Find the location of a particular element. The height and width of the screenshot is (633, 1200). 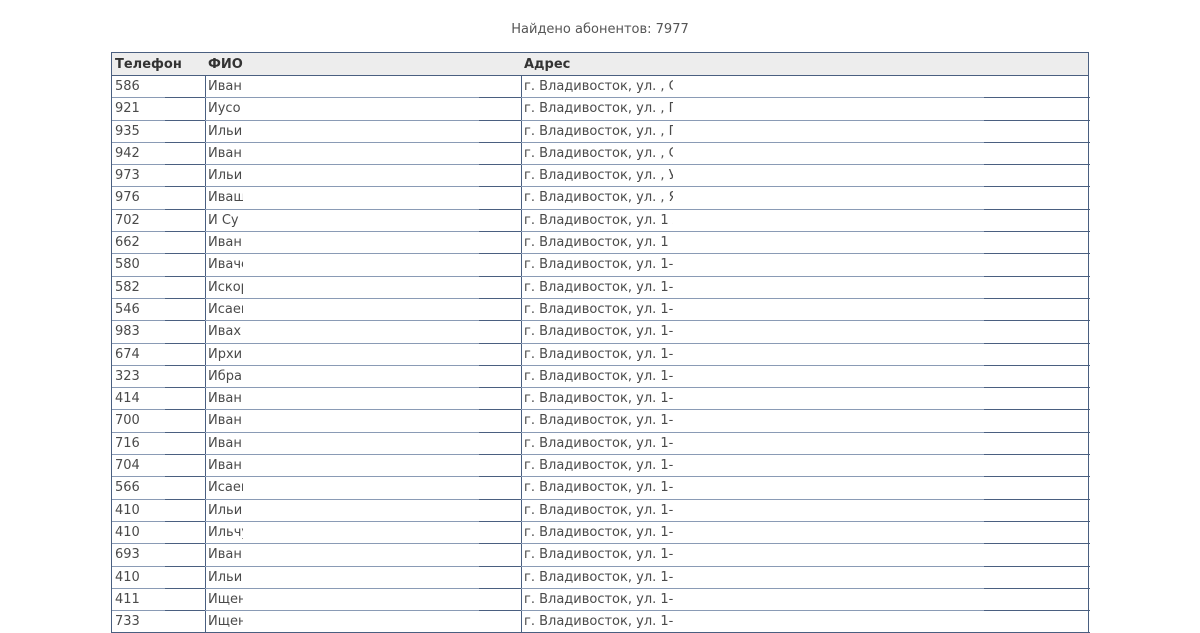

table-row: 546 Исаев г. Владивосток, ул. 1-Й is located at coordinates (601, 310).